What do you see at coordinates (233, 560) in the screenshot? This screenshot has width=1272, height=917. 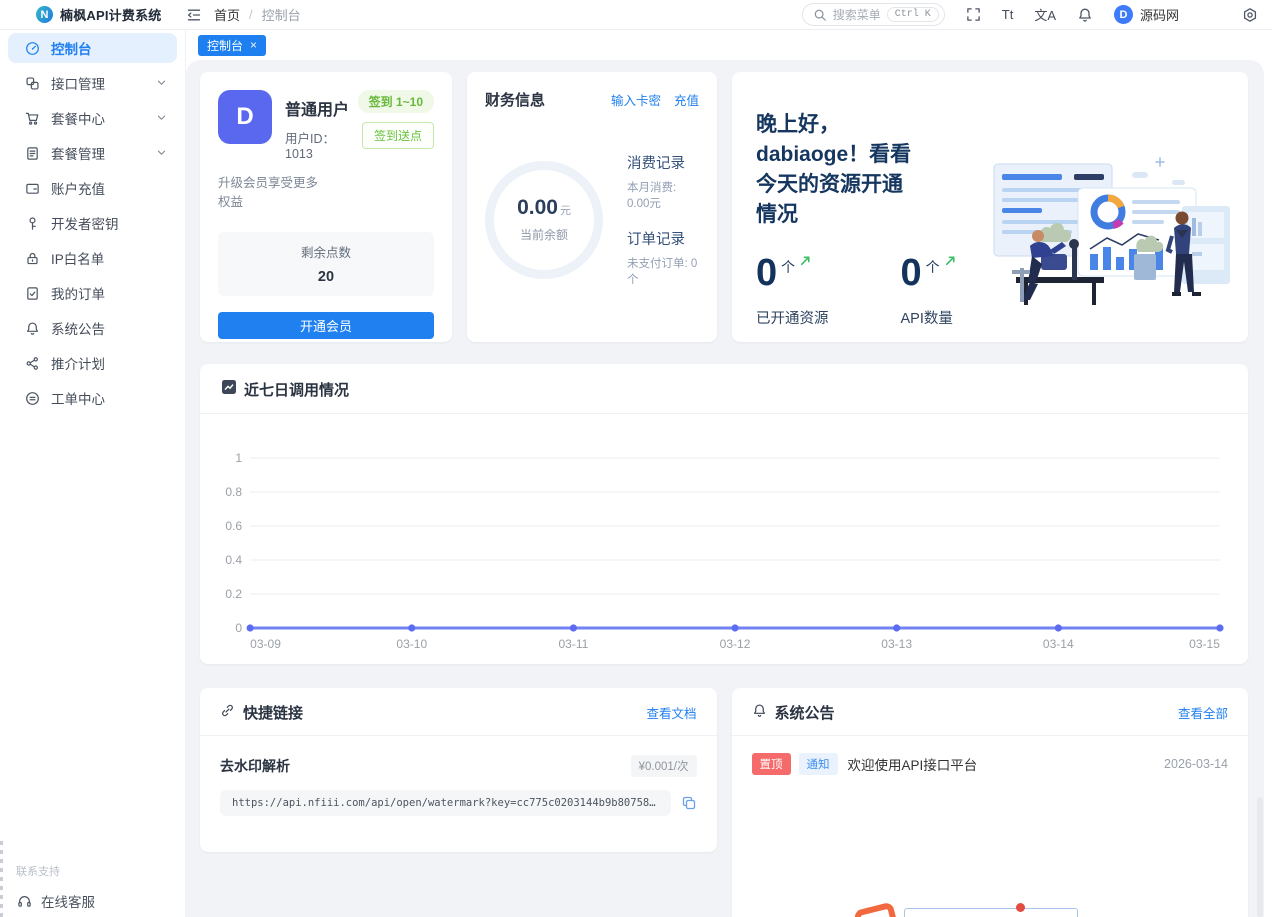 I see `svg-text: 0.4` at bounding box center [233, 560].